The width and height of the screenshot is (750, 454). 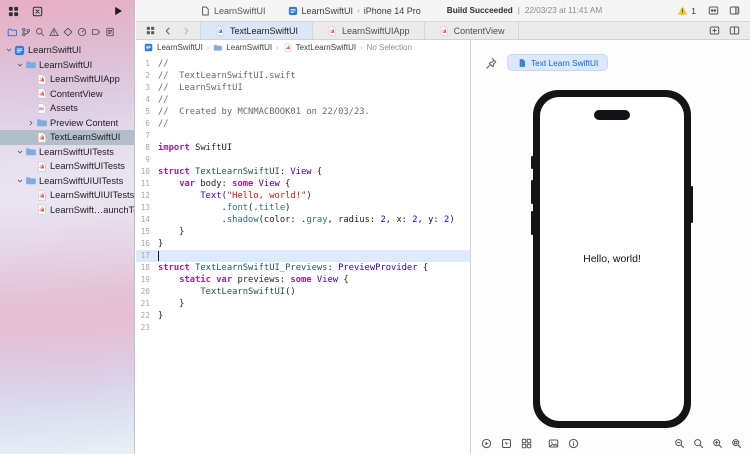 I want to click on navigator-tab-breakpoints-icon, so click(x=96, y=32).